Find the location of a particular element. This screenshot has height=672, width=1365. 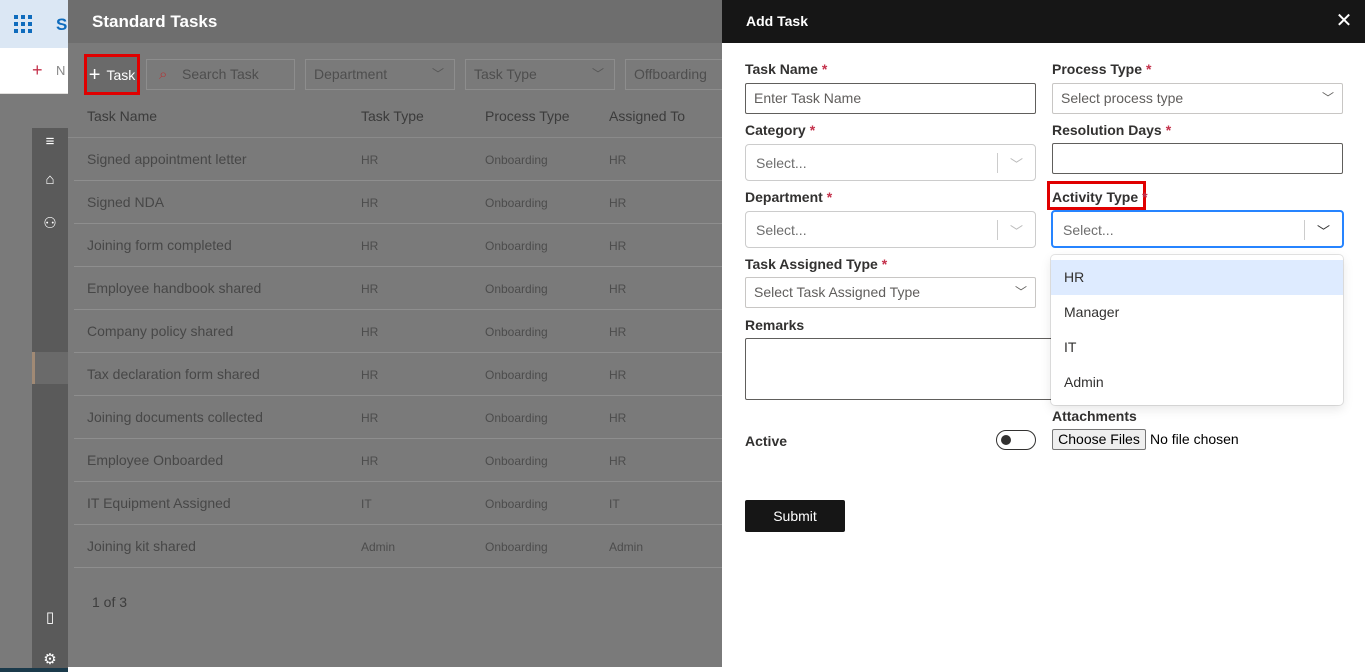

task-name-cell: Joining documents collected is located at coordinates (175, 417).